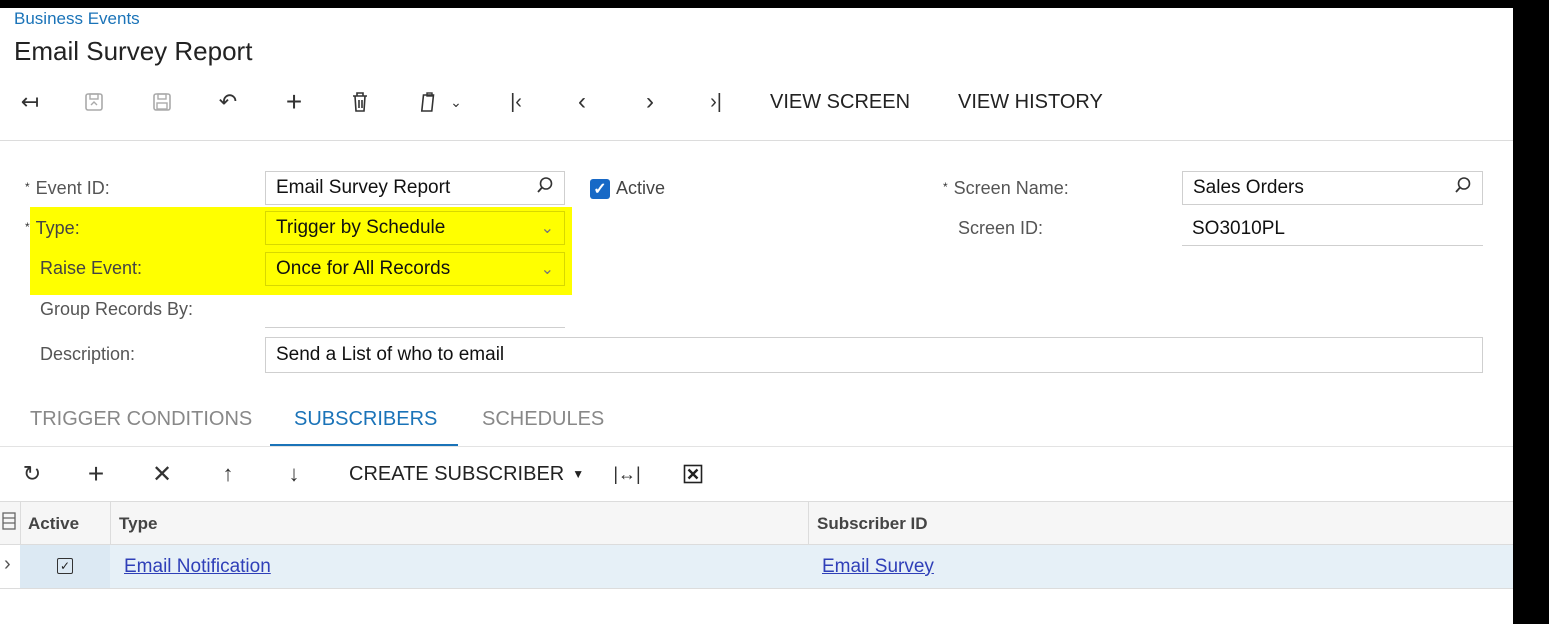 Image resolution: width=1549 pixels, height=624 pixels. I want to click on event-id-value: Email Survey Report, so click(363, 187).